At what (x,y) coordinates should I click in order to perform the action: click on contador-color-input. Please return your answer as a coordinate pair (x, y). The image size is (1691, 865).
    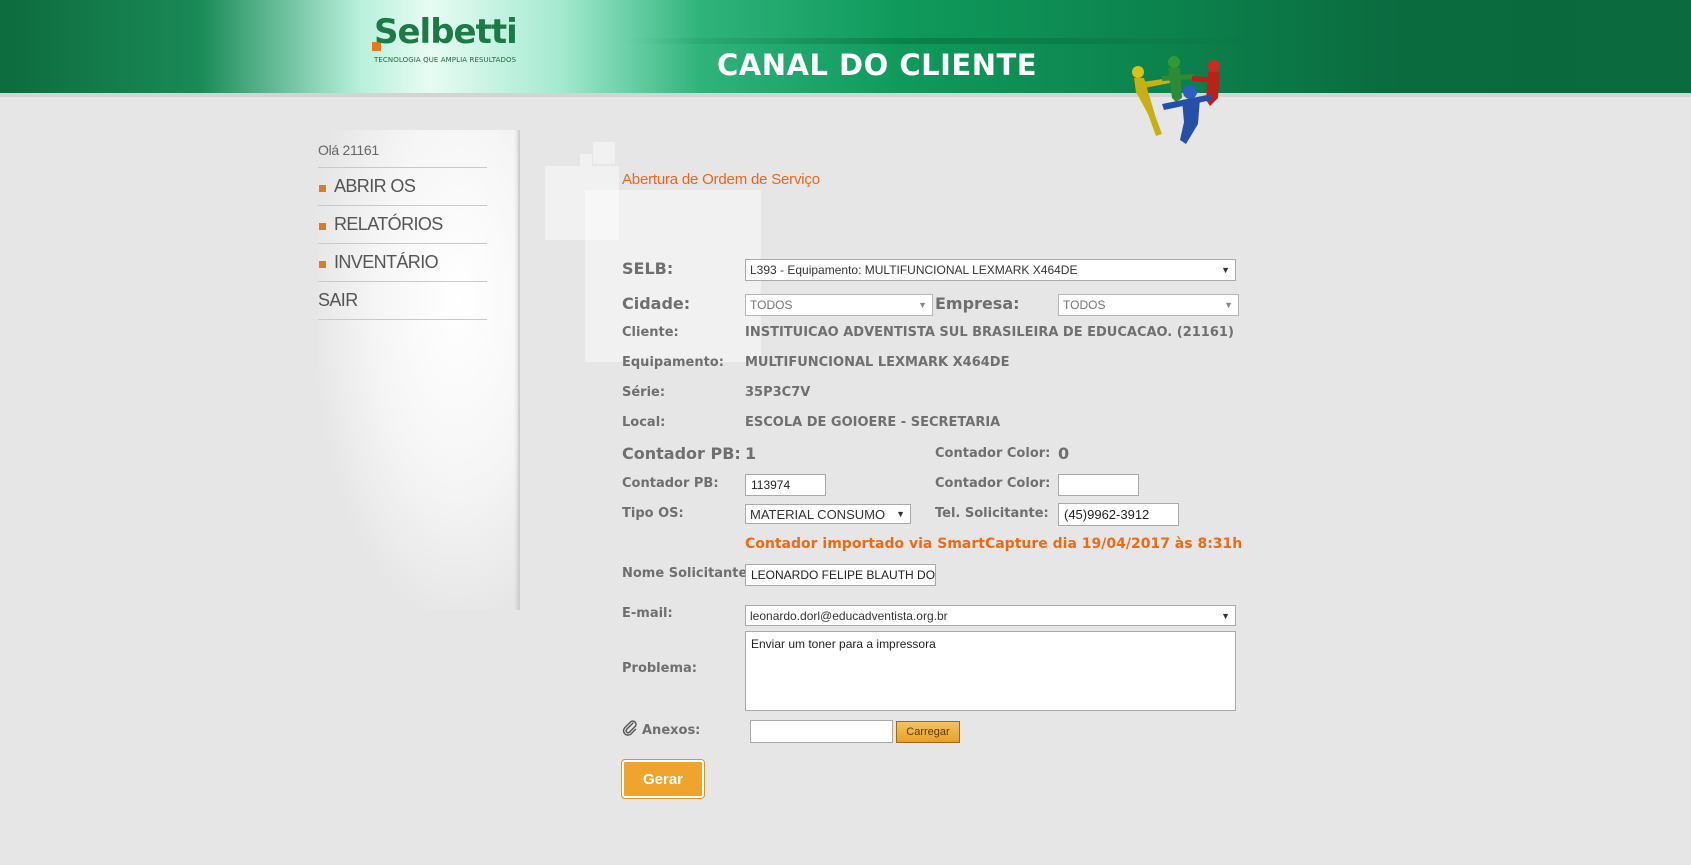
    Looking at the image, I should click on (1098, 485).